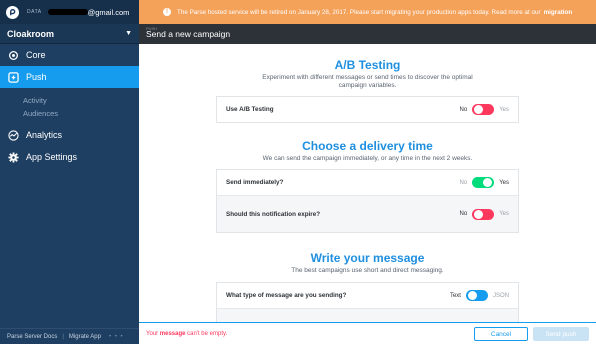 The width and height of the screenshot is (596, 344). I want to click on send-push-button: Send push, so click(561, 334).